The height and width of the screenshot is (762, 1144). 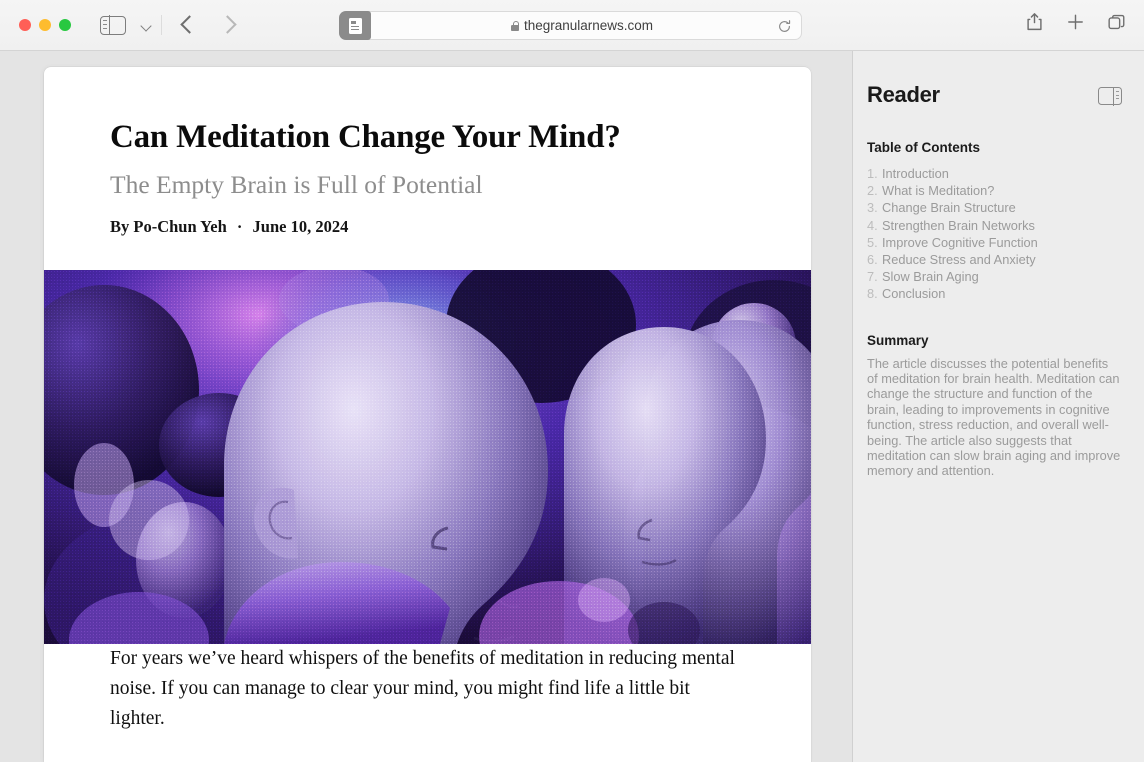 I want to click on toc-item-label: Introduction, so click(x=915, y=173).